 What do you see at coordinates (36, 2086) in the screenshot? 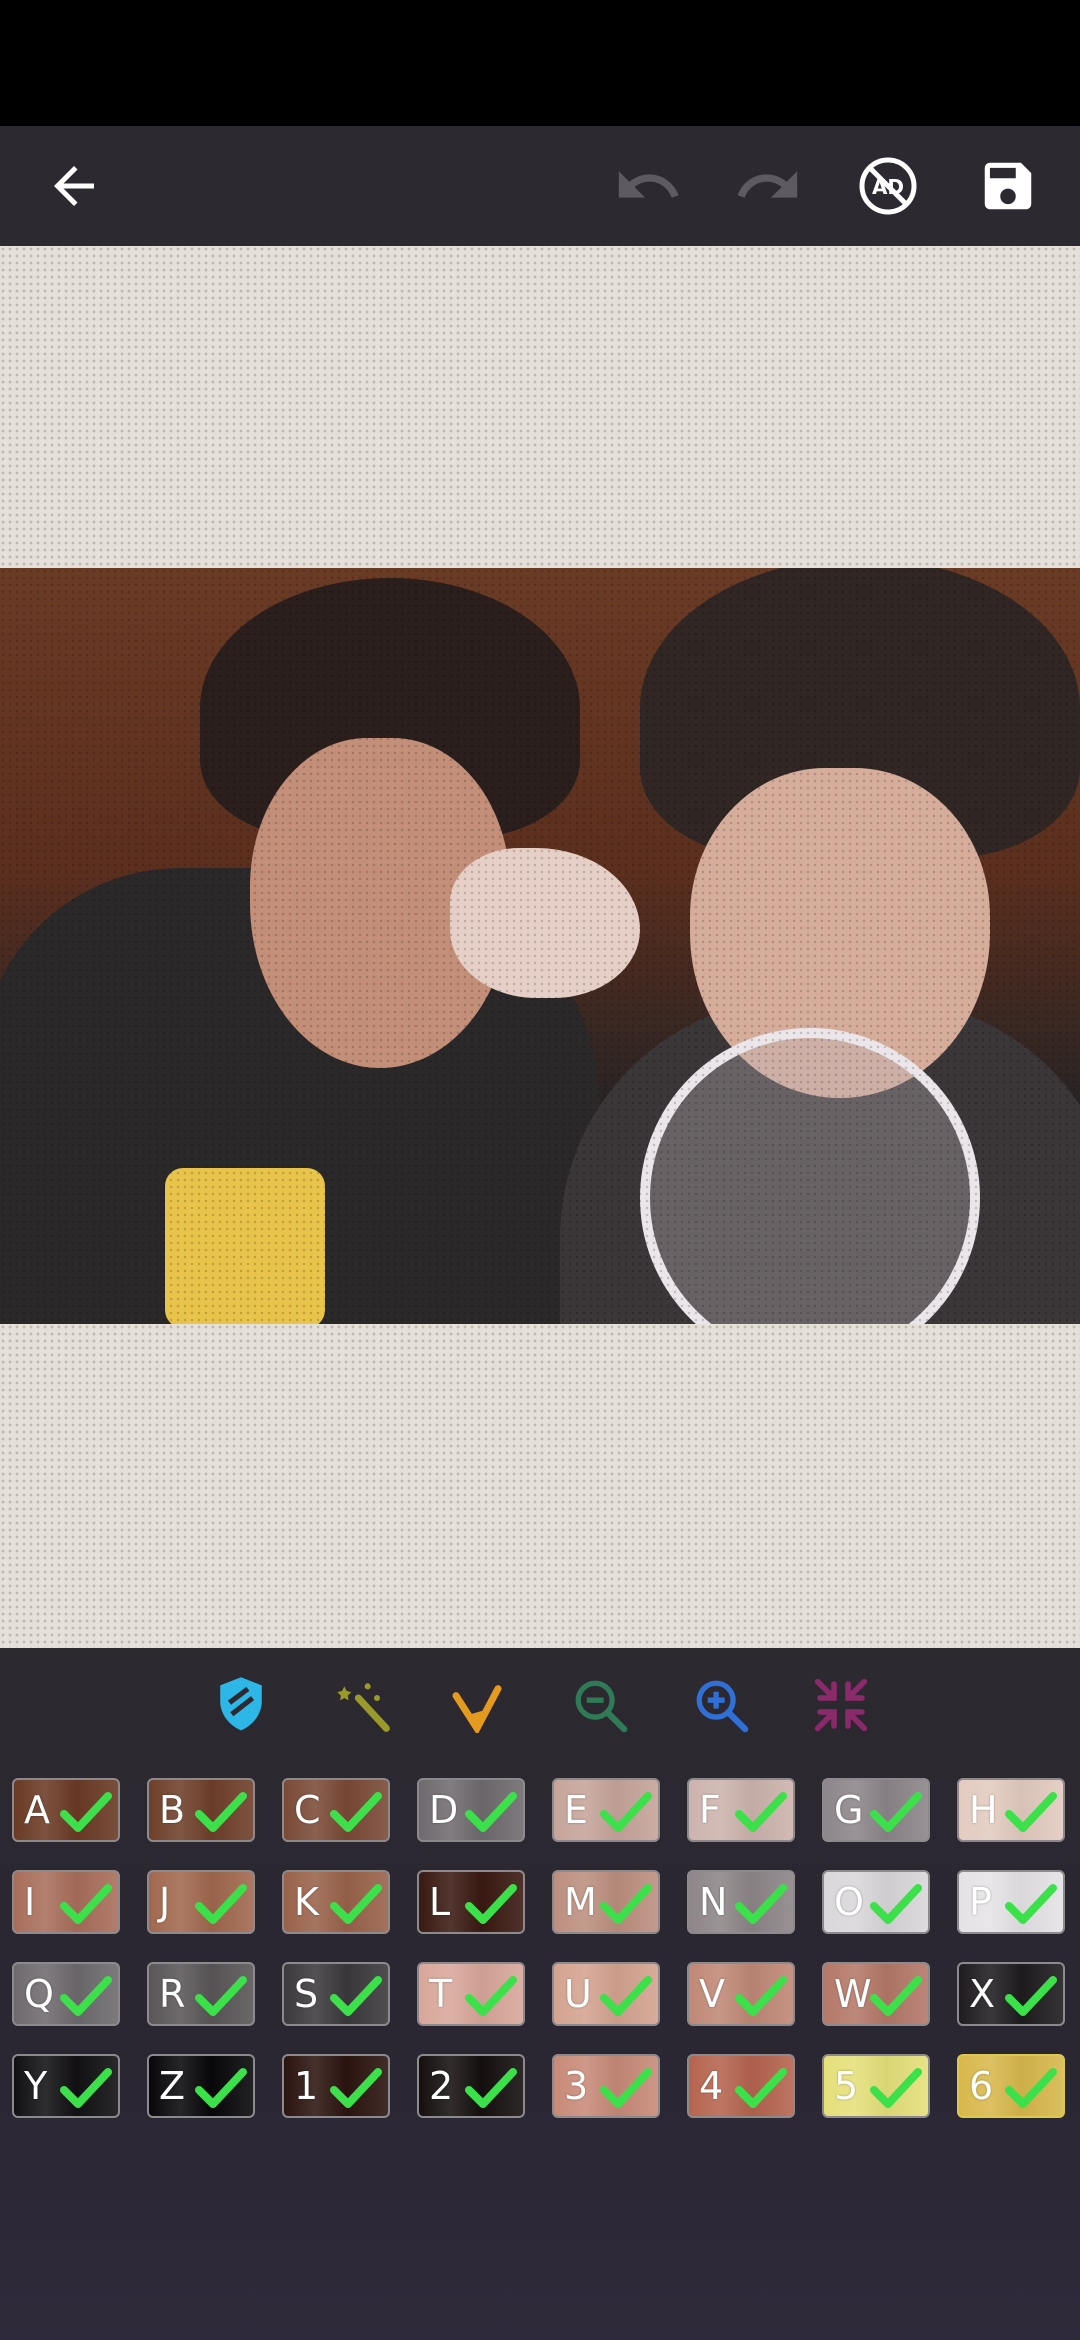
I see `palette-color-label: Y` at bounding box center [36, 2086].